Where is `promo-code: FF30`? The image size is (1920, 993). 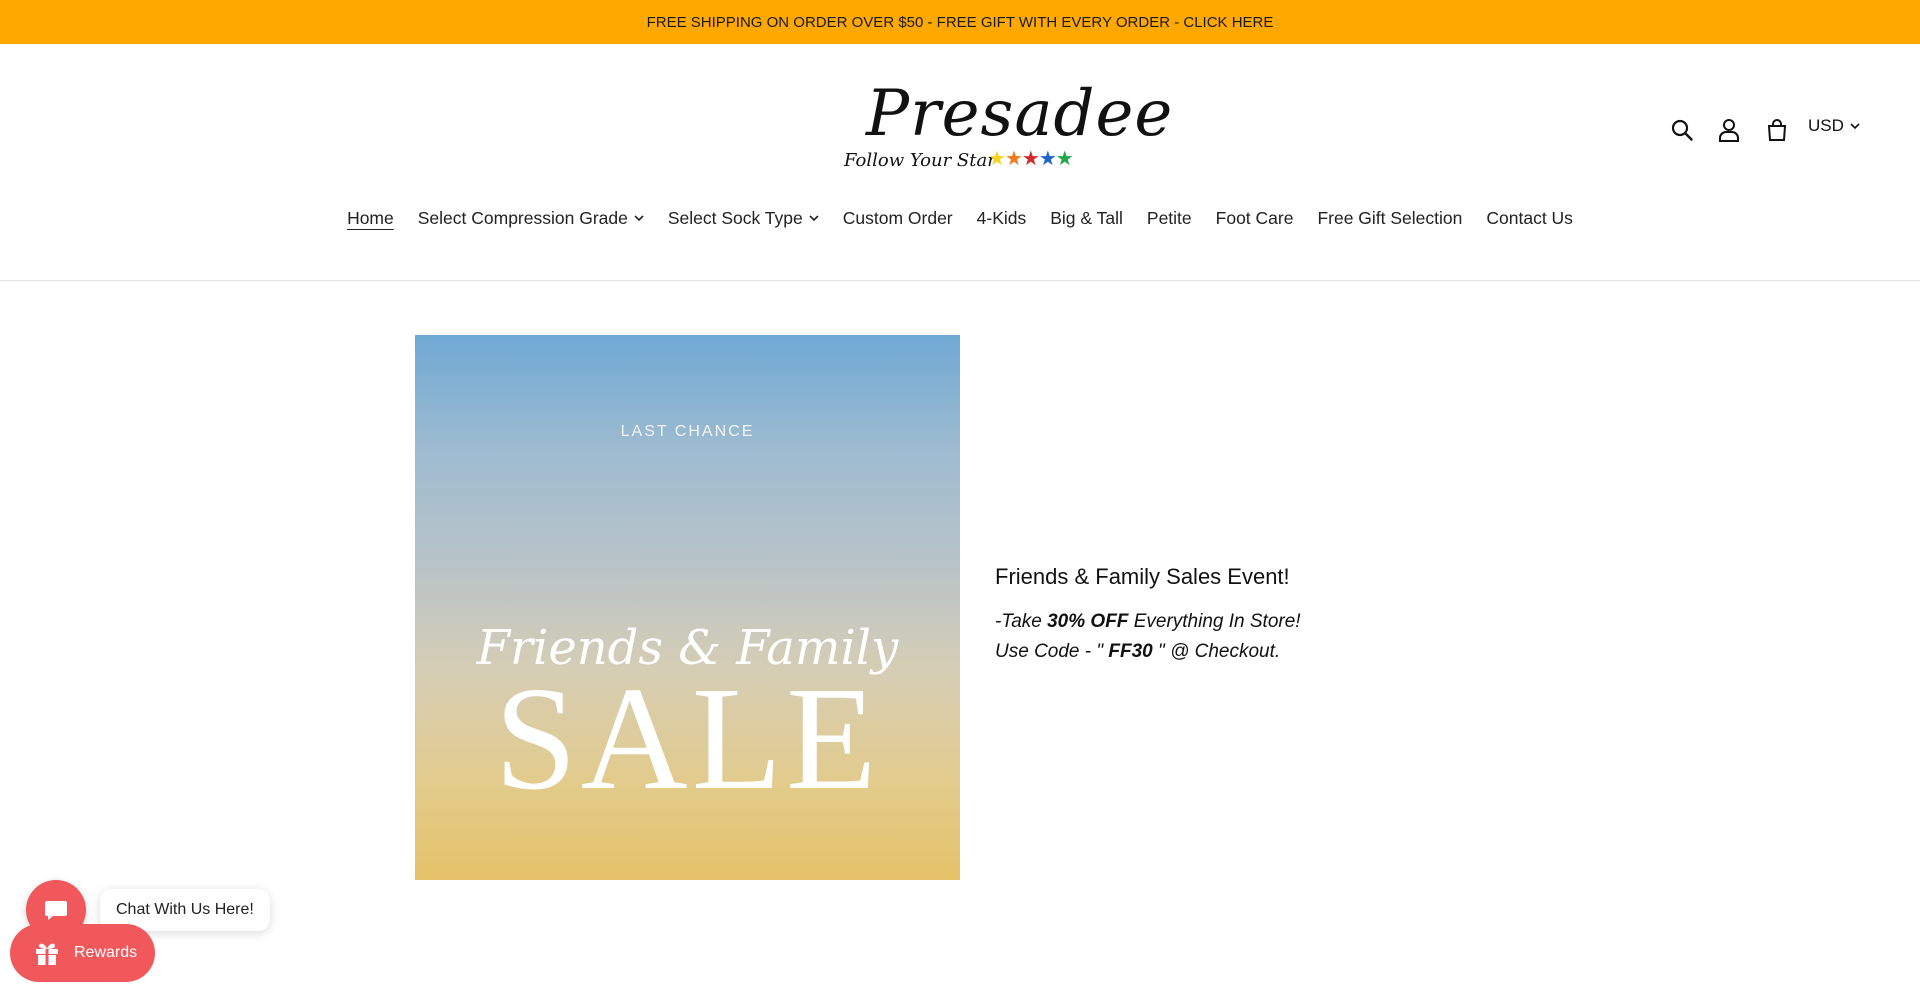 promo-code: FF30 is located at coordinates (1130, 651).